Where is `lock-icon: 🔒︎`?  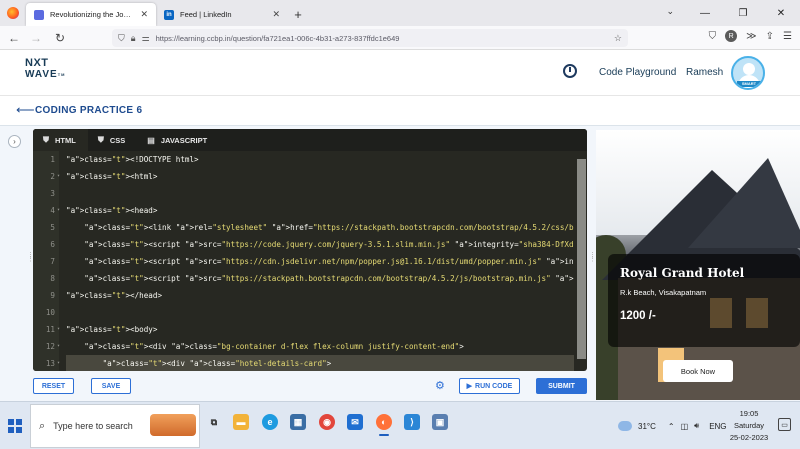
lock-icon: 🔒︎ is located at coordinates (133, 38).